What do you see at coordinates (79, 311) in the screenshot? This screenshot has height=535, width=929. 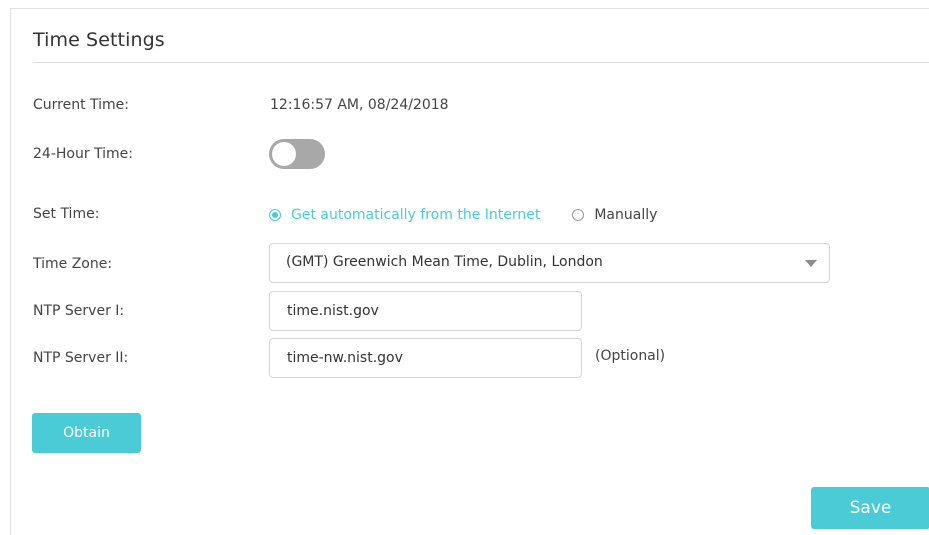 I see `ntp-server-1-label: NTP Server I:` at bounding box center [79, 311].